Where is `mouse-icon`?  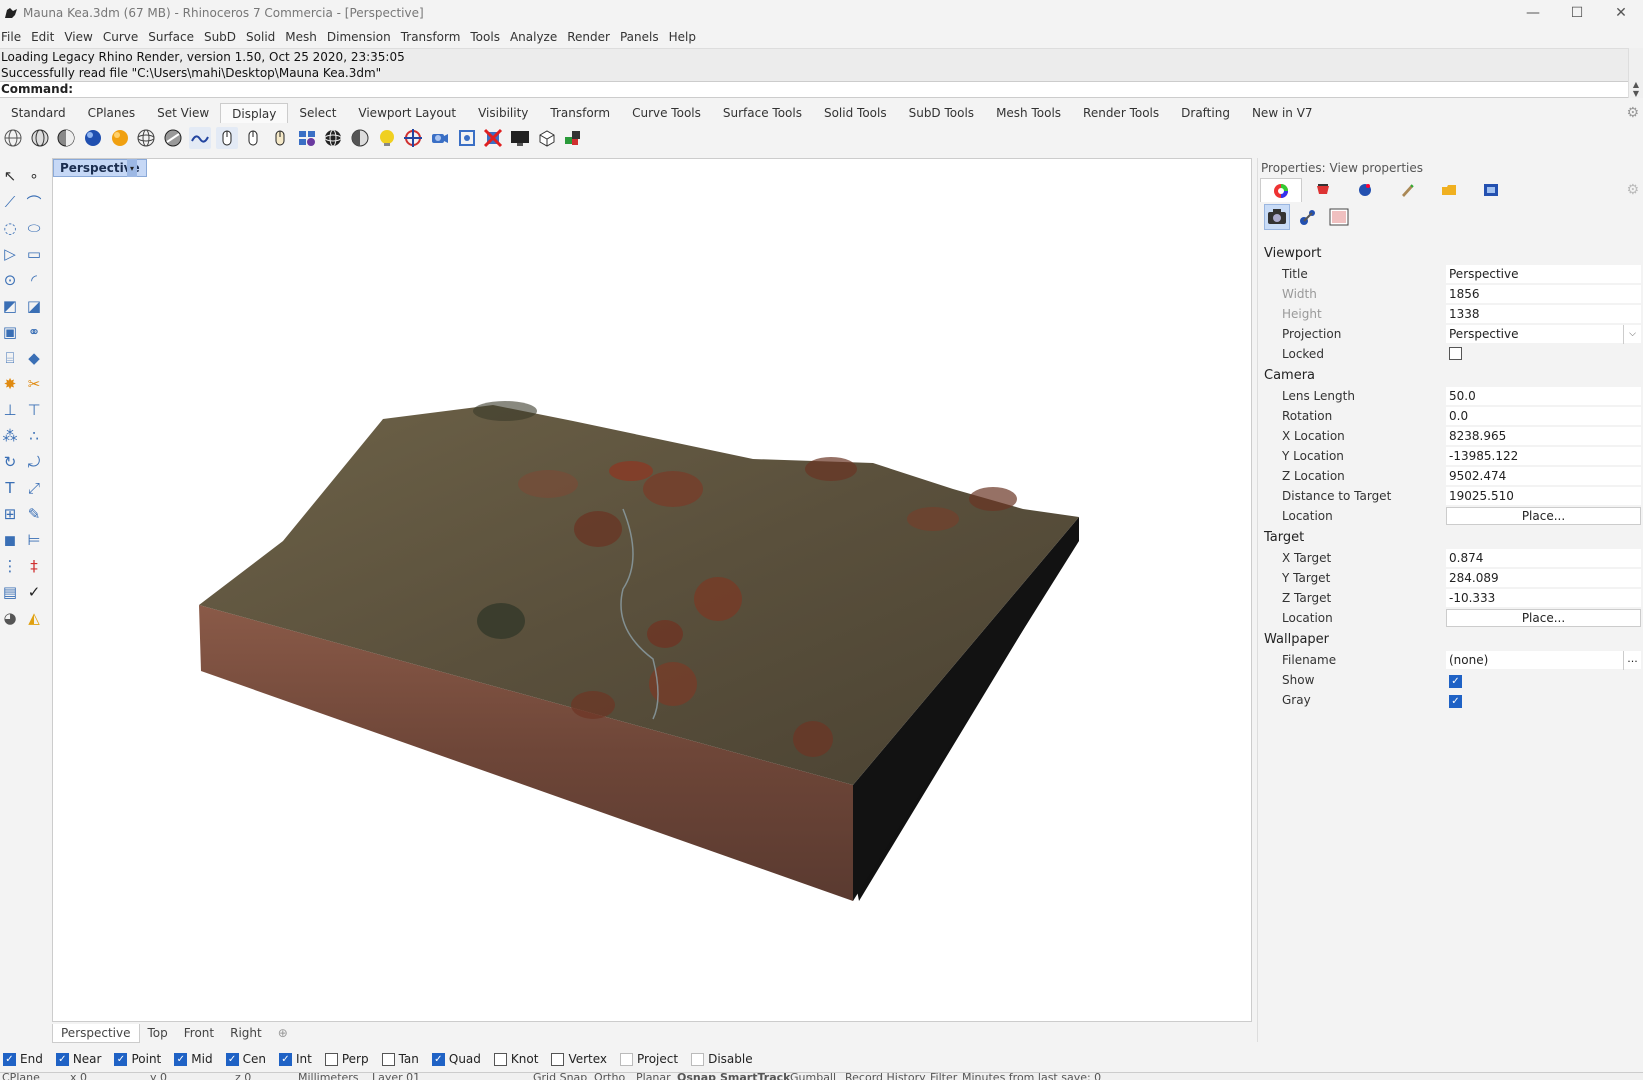
mouse-icon is located at coordinates (253, 138).